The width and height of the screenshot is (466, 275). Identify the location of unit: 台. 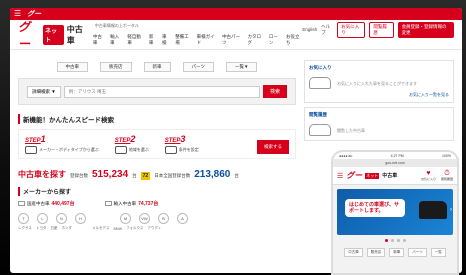
(236, 175).